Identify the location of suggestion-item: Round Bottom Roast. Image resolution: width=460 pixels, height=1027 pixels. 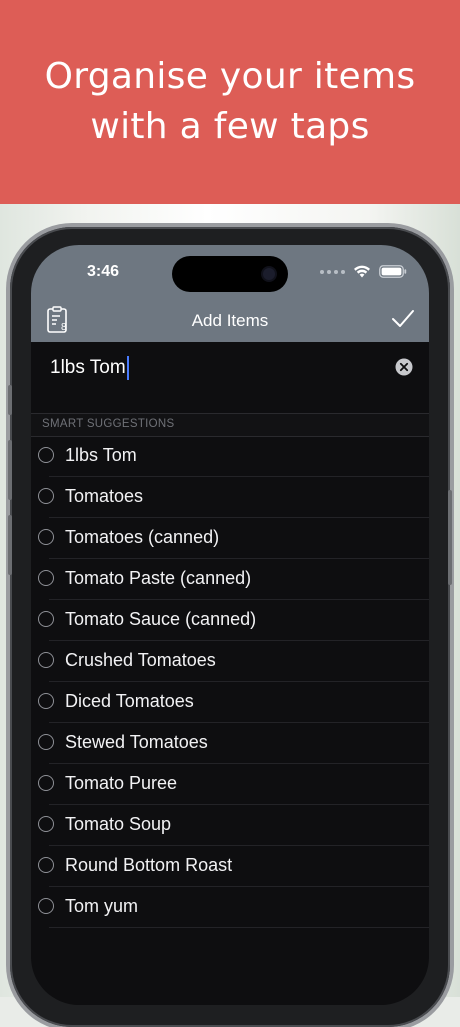
(230, 866).